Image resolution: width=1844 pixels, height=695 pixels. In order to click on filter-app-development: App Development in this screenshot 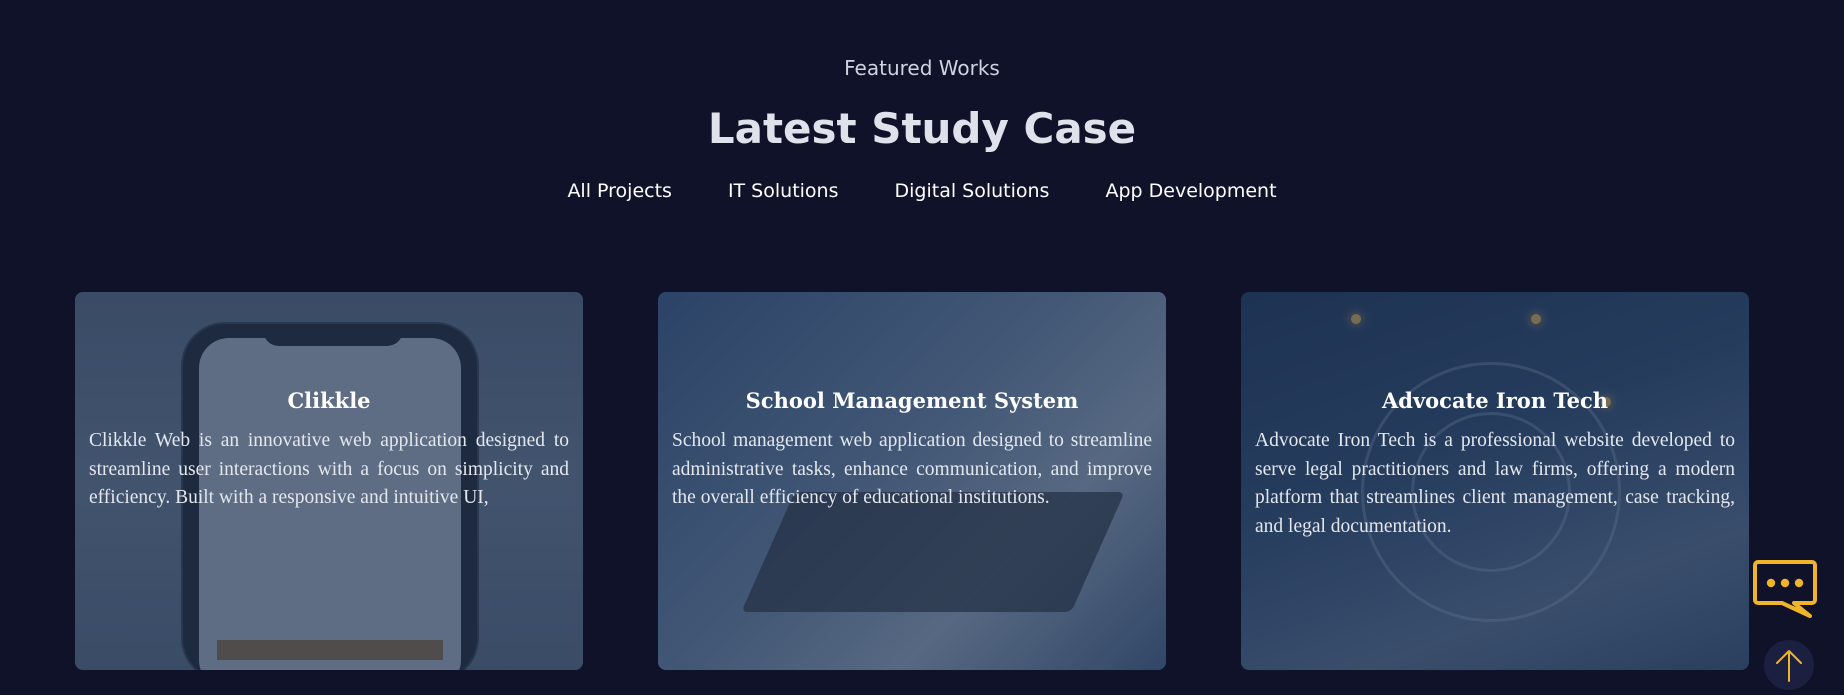, I will do `click(1190, 191)`.